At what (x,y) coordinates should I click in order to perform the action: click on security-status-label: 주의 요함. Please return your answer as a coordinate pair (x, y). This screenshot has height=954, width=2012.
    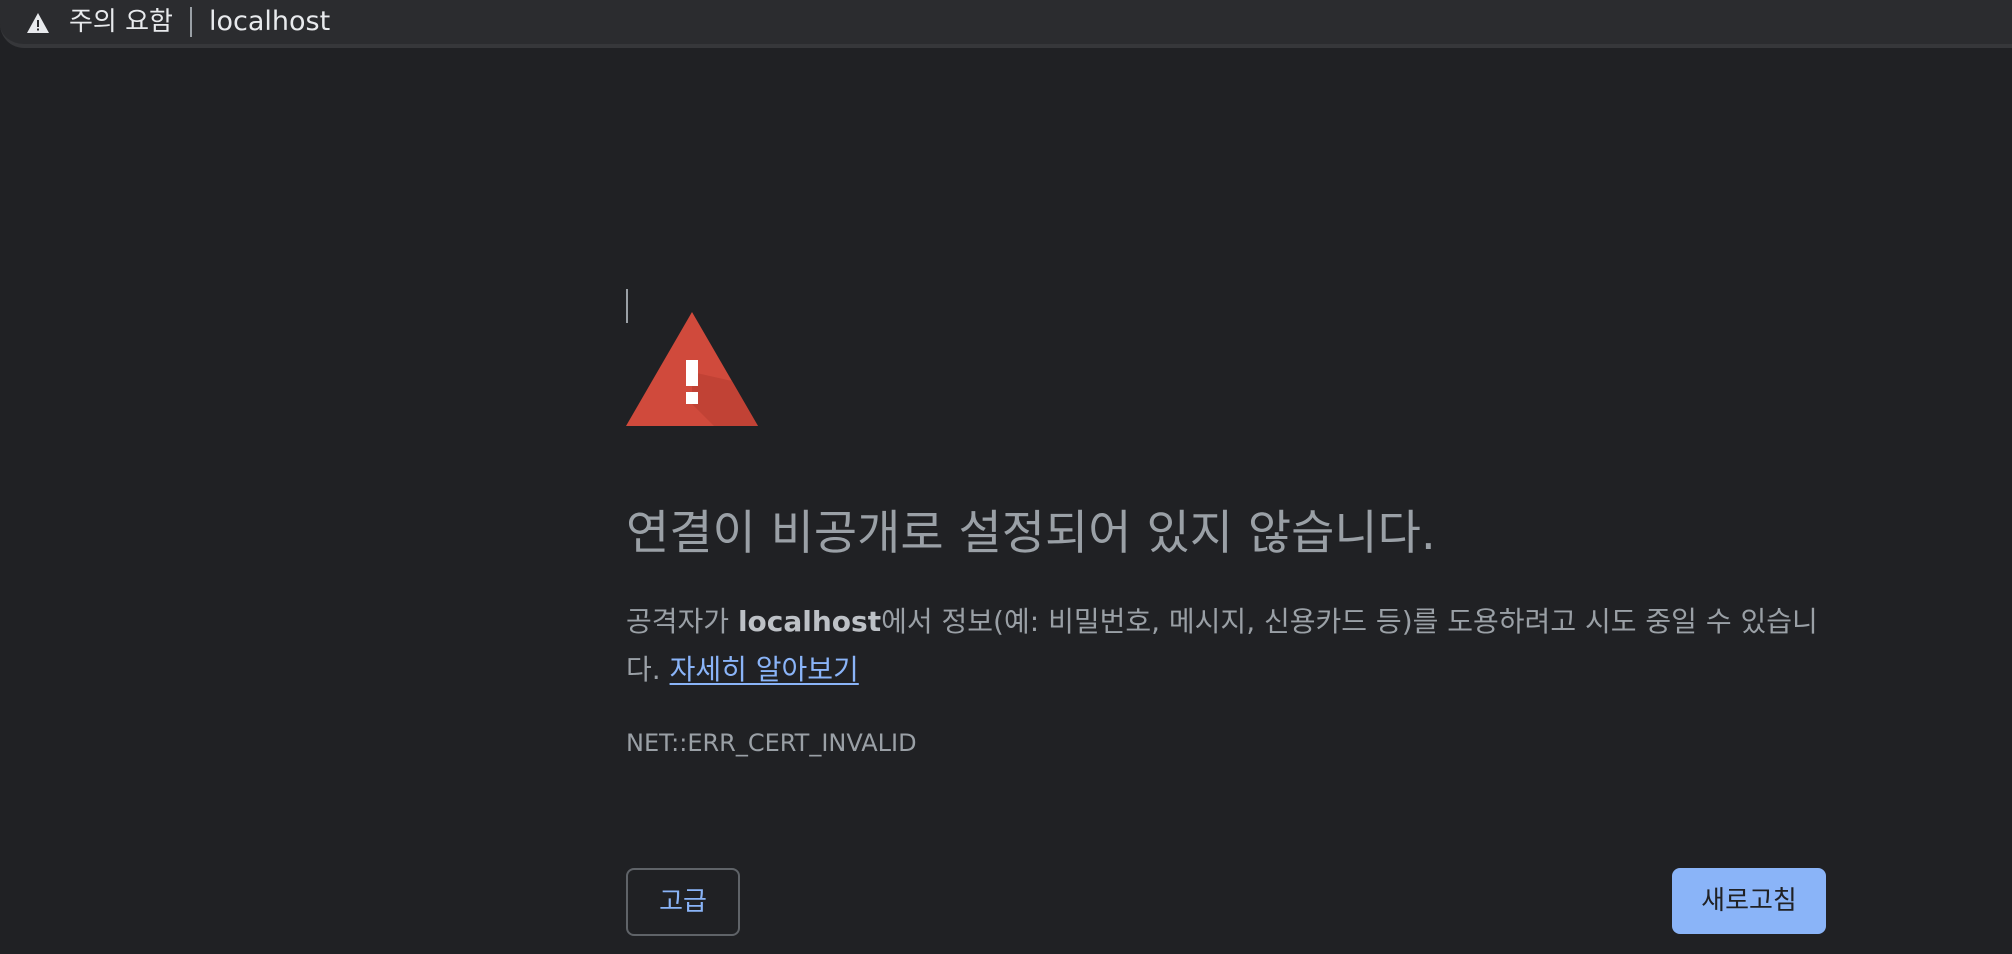
    Looking at the image, I should click on (121, 22).